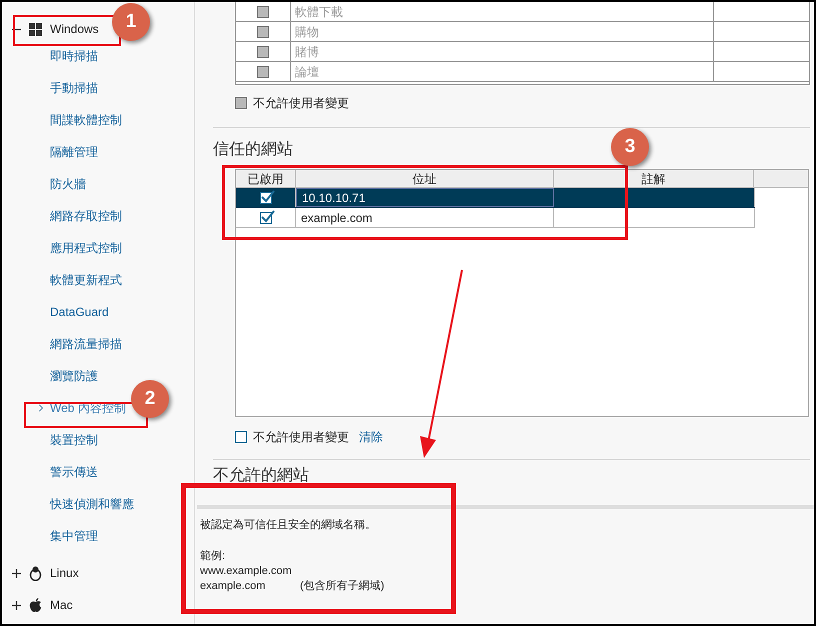  What do you see at coordinates (92, 504) in the screenshot?
I see `sidebar-item: 快速偵測和響應` at bounding box center [92, 504].